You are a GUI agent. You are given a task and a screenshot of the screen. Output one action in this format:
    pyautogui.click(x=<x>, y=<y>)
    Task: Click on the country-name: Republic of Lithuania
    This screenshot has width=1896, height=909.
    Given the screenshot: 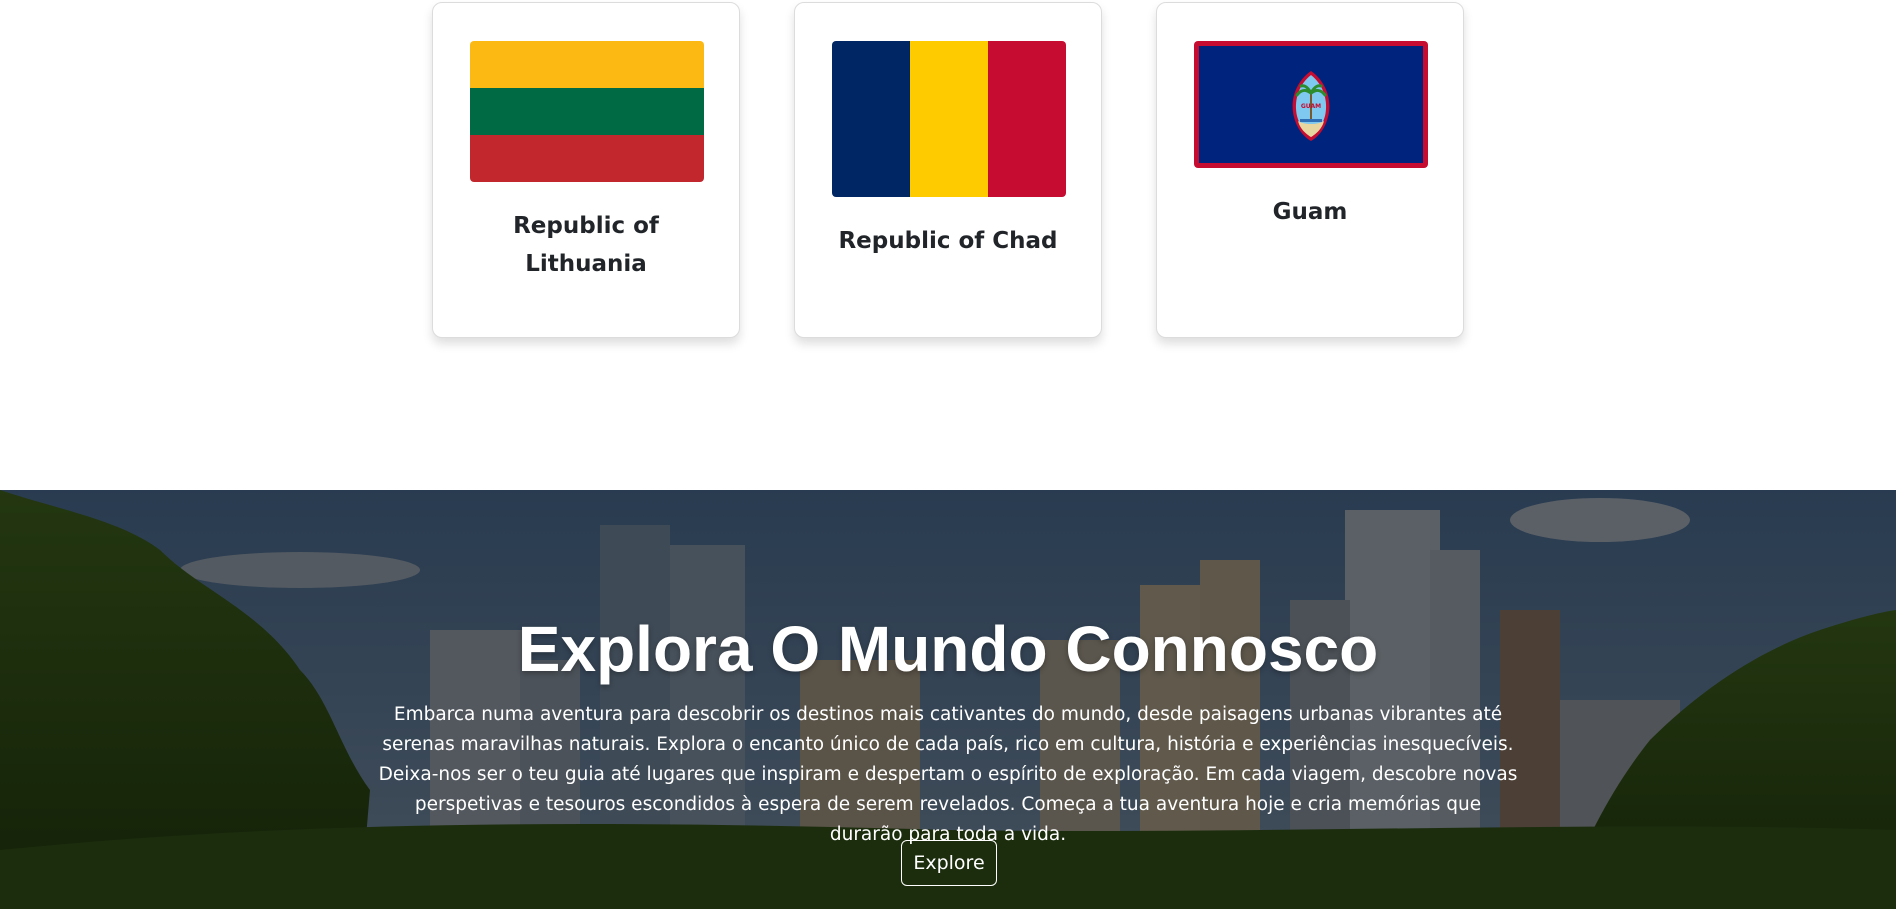 What is the action you would take?
    pyautogui.click(x=586, y=245)
    